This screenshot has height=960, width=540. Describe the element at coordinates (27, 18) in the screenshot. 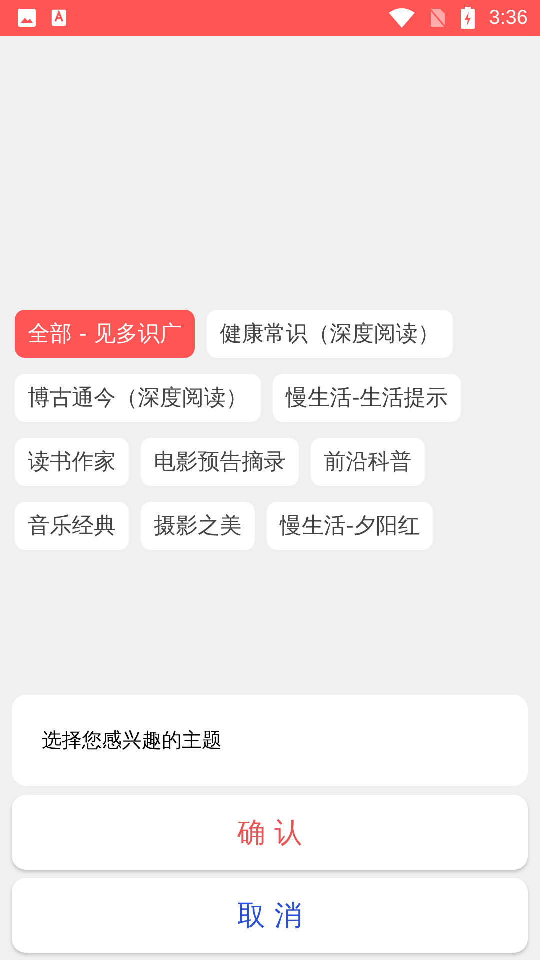

I see `image-icon` at that location.